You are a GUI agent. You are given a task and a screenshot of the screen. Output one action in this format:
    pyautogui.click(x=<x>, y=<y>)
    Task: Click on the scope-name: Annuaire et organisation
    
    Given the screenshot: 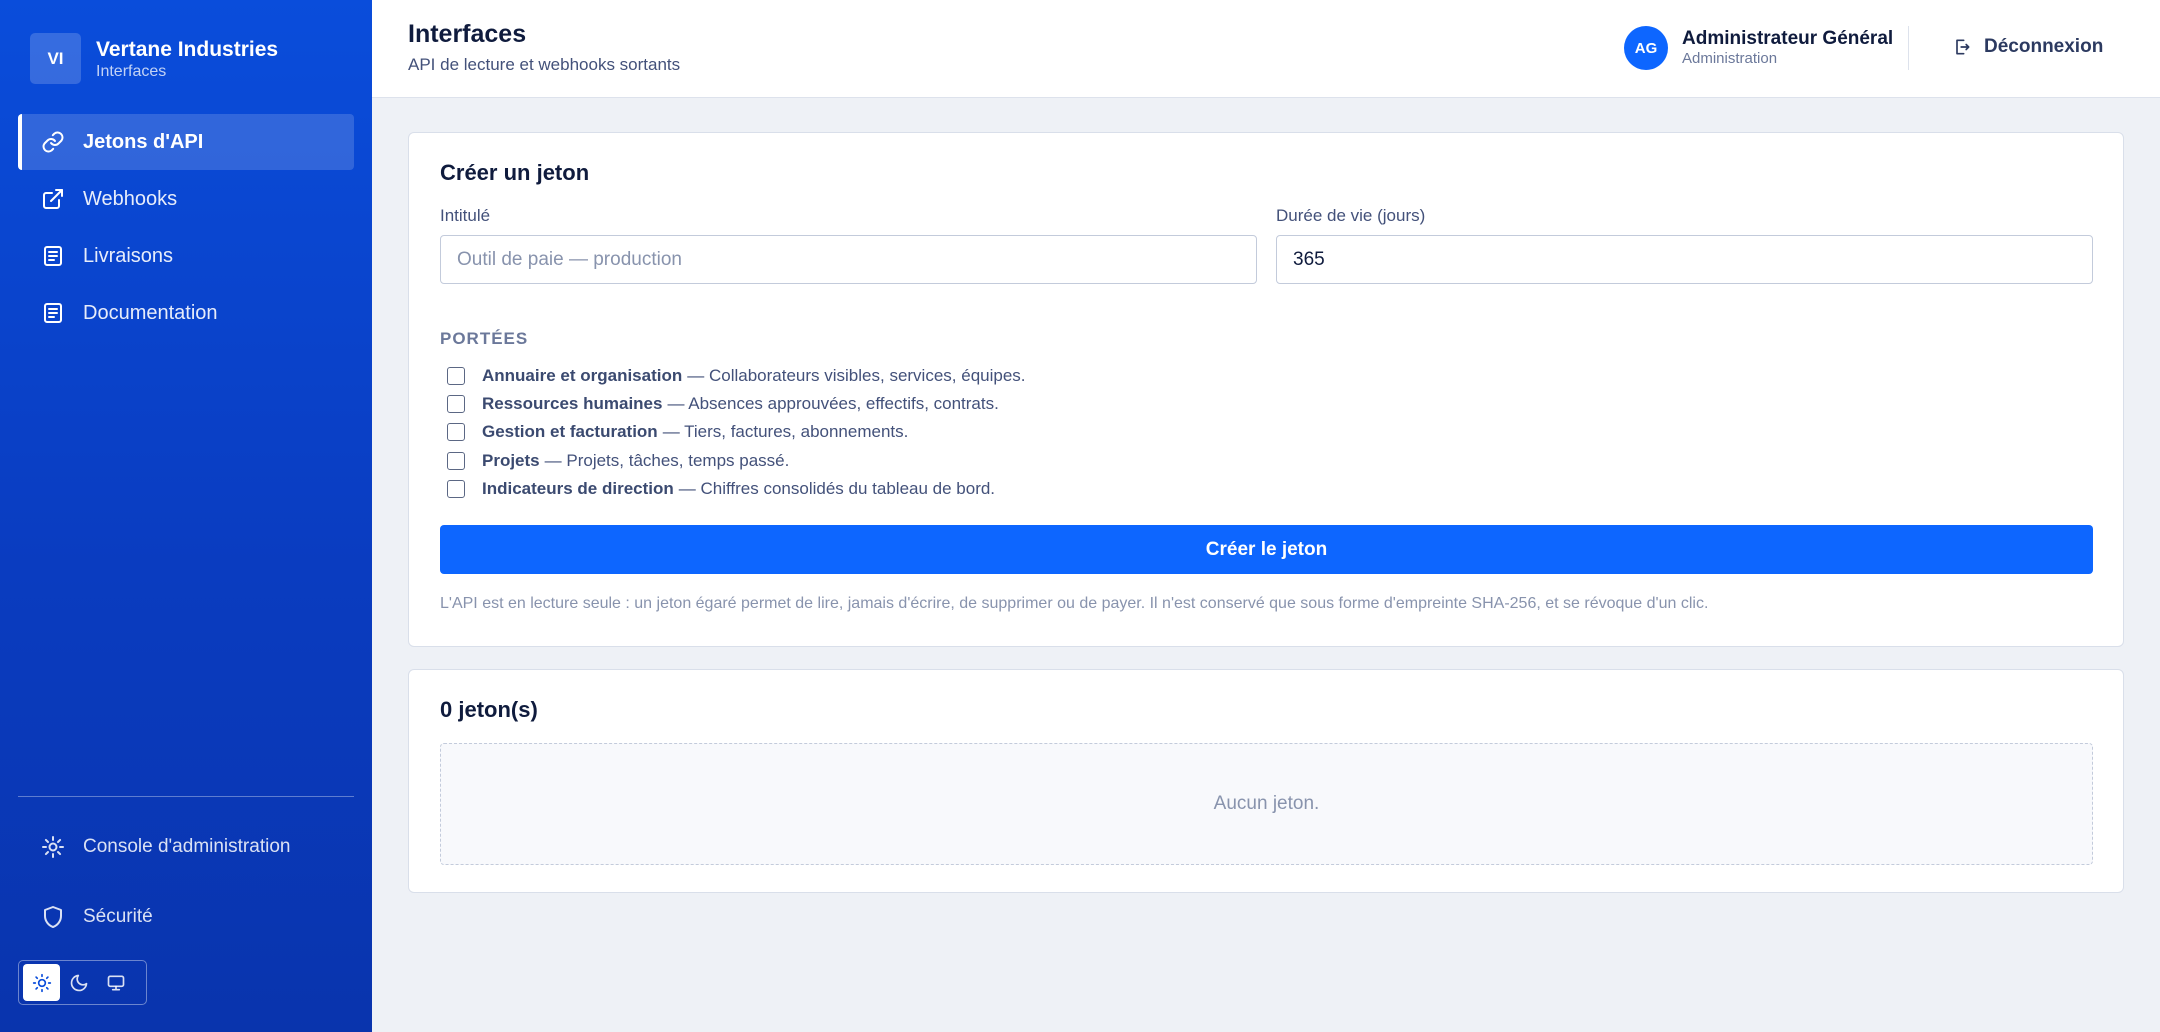 What is the action you would take?
    pyautogui.click(x=582, y=375)
    